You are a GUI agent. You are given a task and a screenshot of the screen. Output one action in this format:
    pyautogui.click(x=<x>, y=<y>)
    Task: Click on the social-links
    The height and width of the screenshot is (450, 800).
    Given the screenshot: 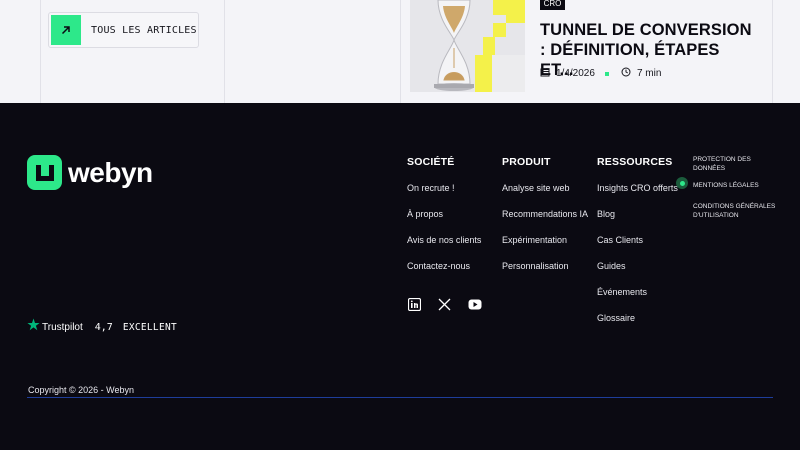 What is the action you would take?
    pyautogui.click(x=445, y=304)
    